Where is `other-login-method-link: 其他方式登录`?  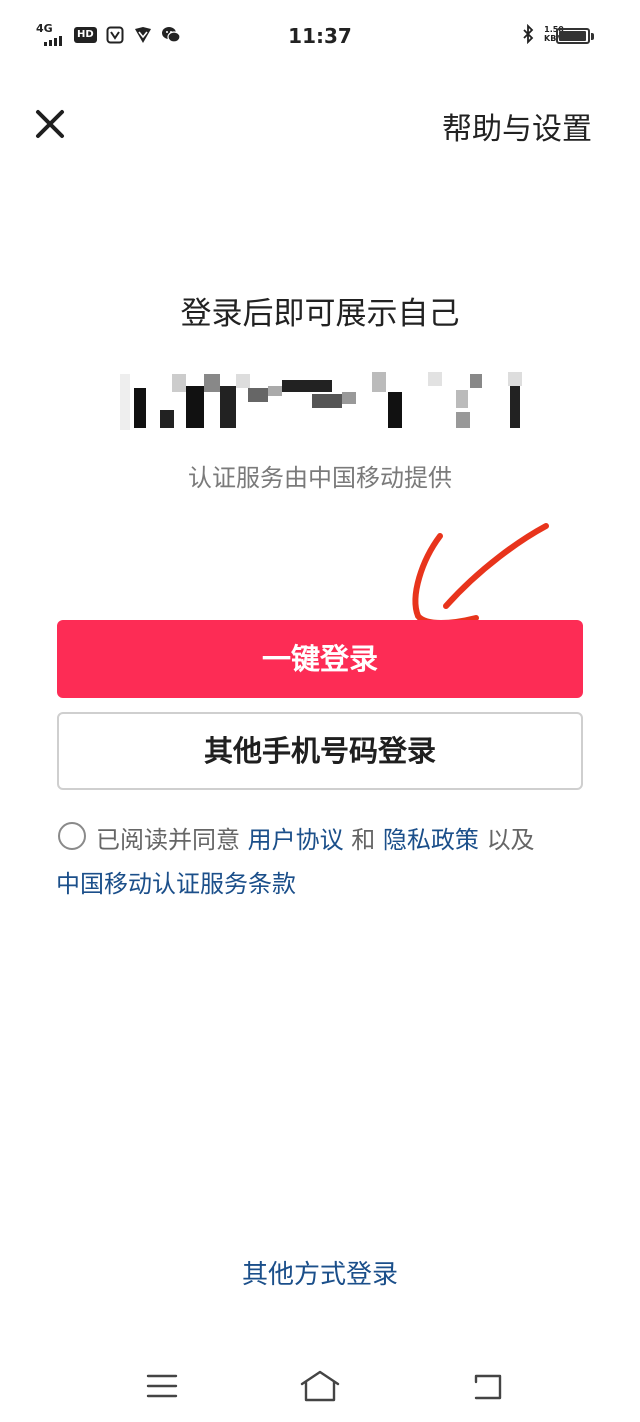
other-login-method-link: 其他方式登录 is located at coordinates (320, 1272).